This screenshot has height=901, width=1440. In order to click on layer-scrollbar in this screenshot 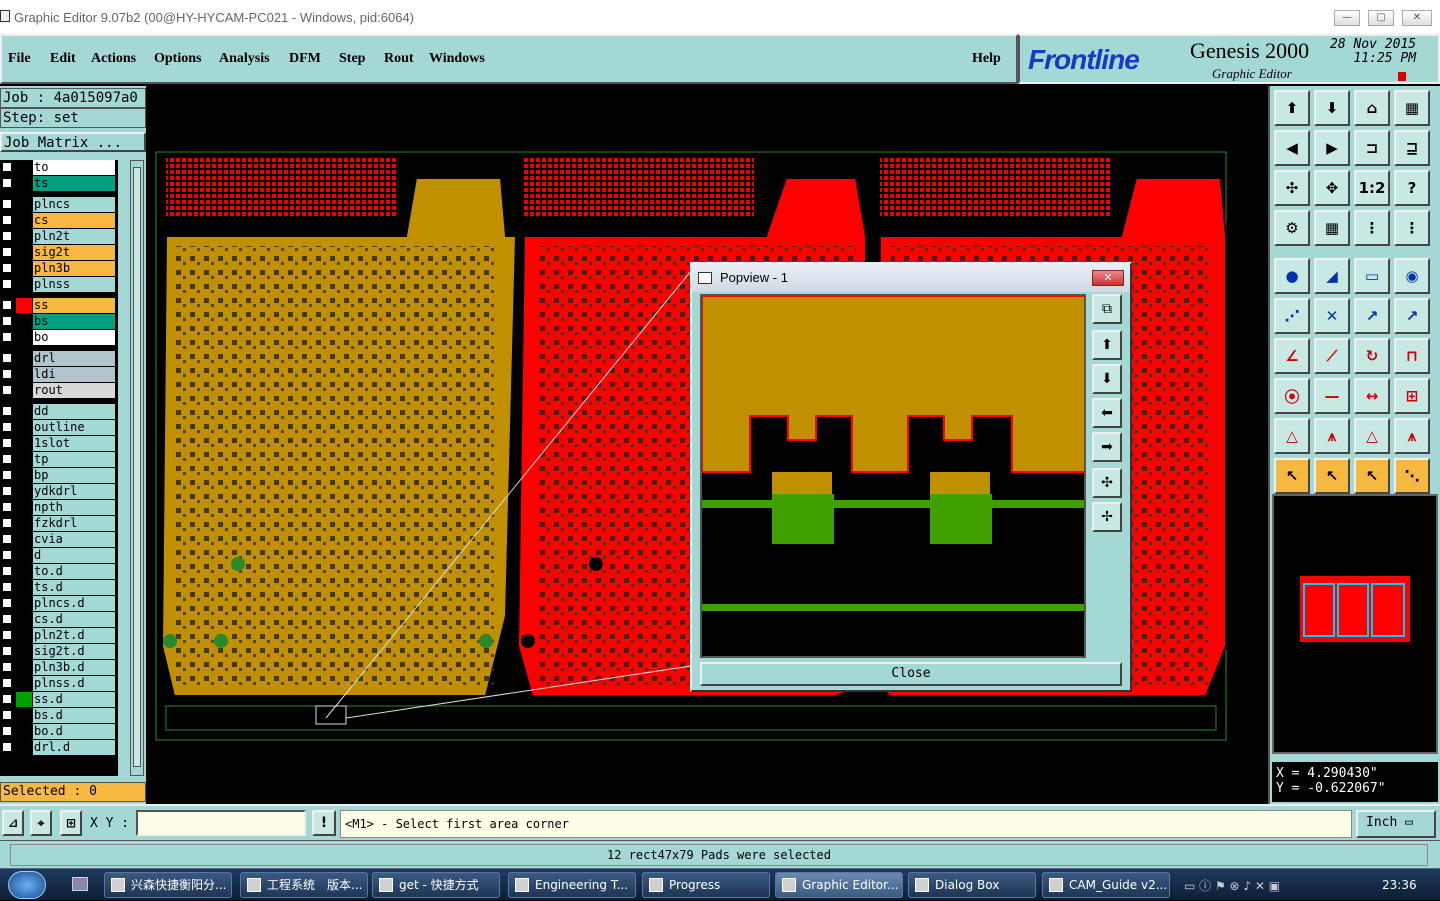, I will do `click(137, 468)`.